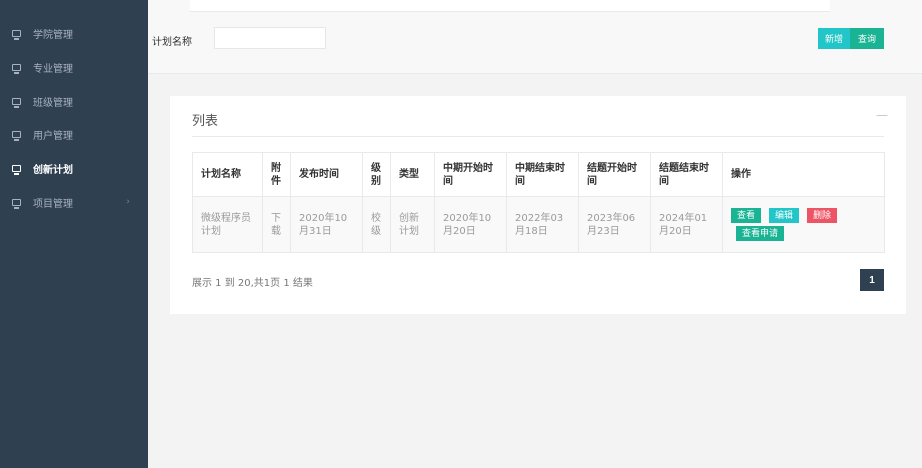  I want to click on cell-mid-end: 2022年03月18日, so click(542, 224).